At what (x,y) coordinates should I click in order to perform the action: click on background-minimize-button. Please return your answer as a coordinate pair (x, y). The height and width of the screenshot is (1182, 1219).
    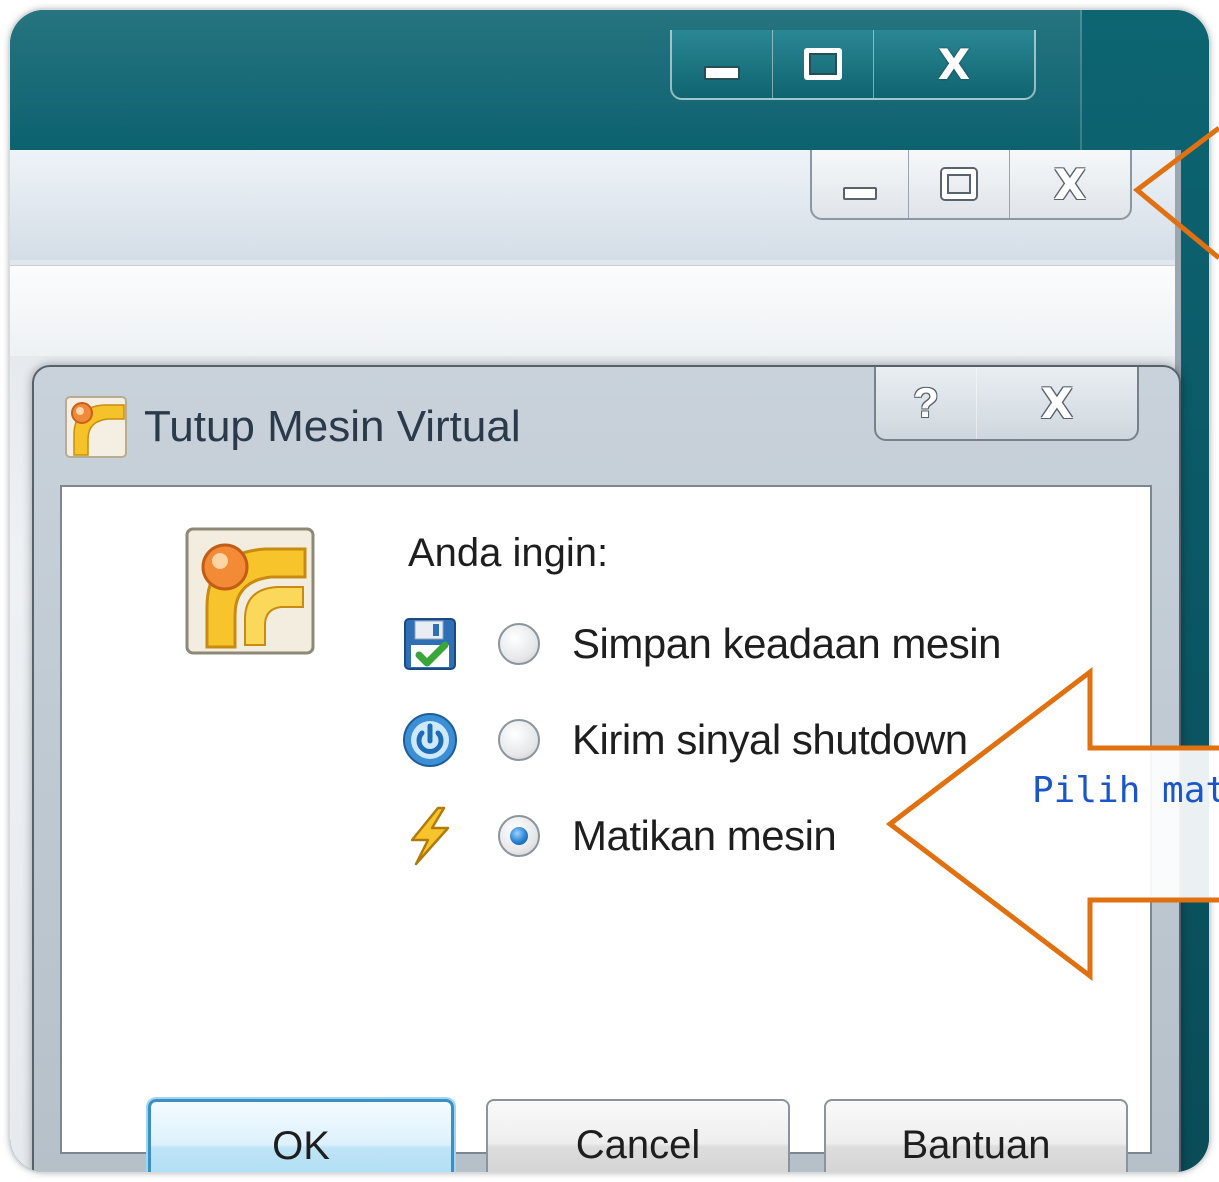
    Looking at the image, I should click on (722, 64).